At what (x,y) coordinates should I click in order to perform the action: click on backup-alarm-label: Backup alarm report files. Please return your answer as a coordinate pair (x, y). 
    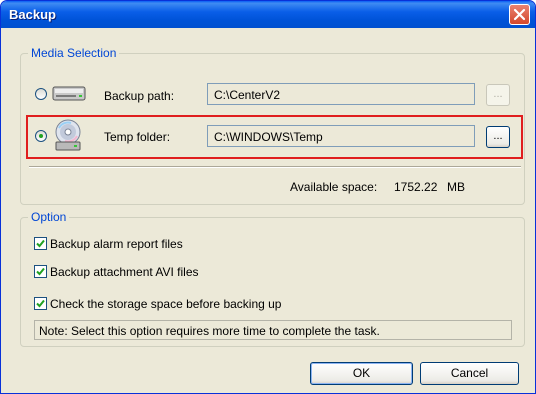
    Looking at the image, I should click on (116, 244).